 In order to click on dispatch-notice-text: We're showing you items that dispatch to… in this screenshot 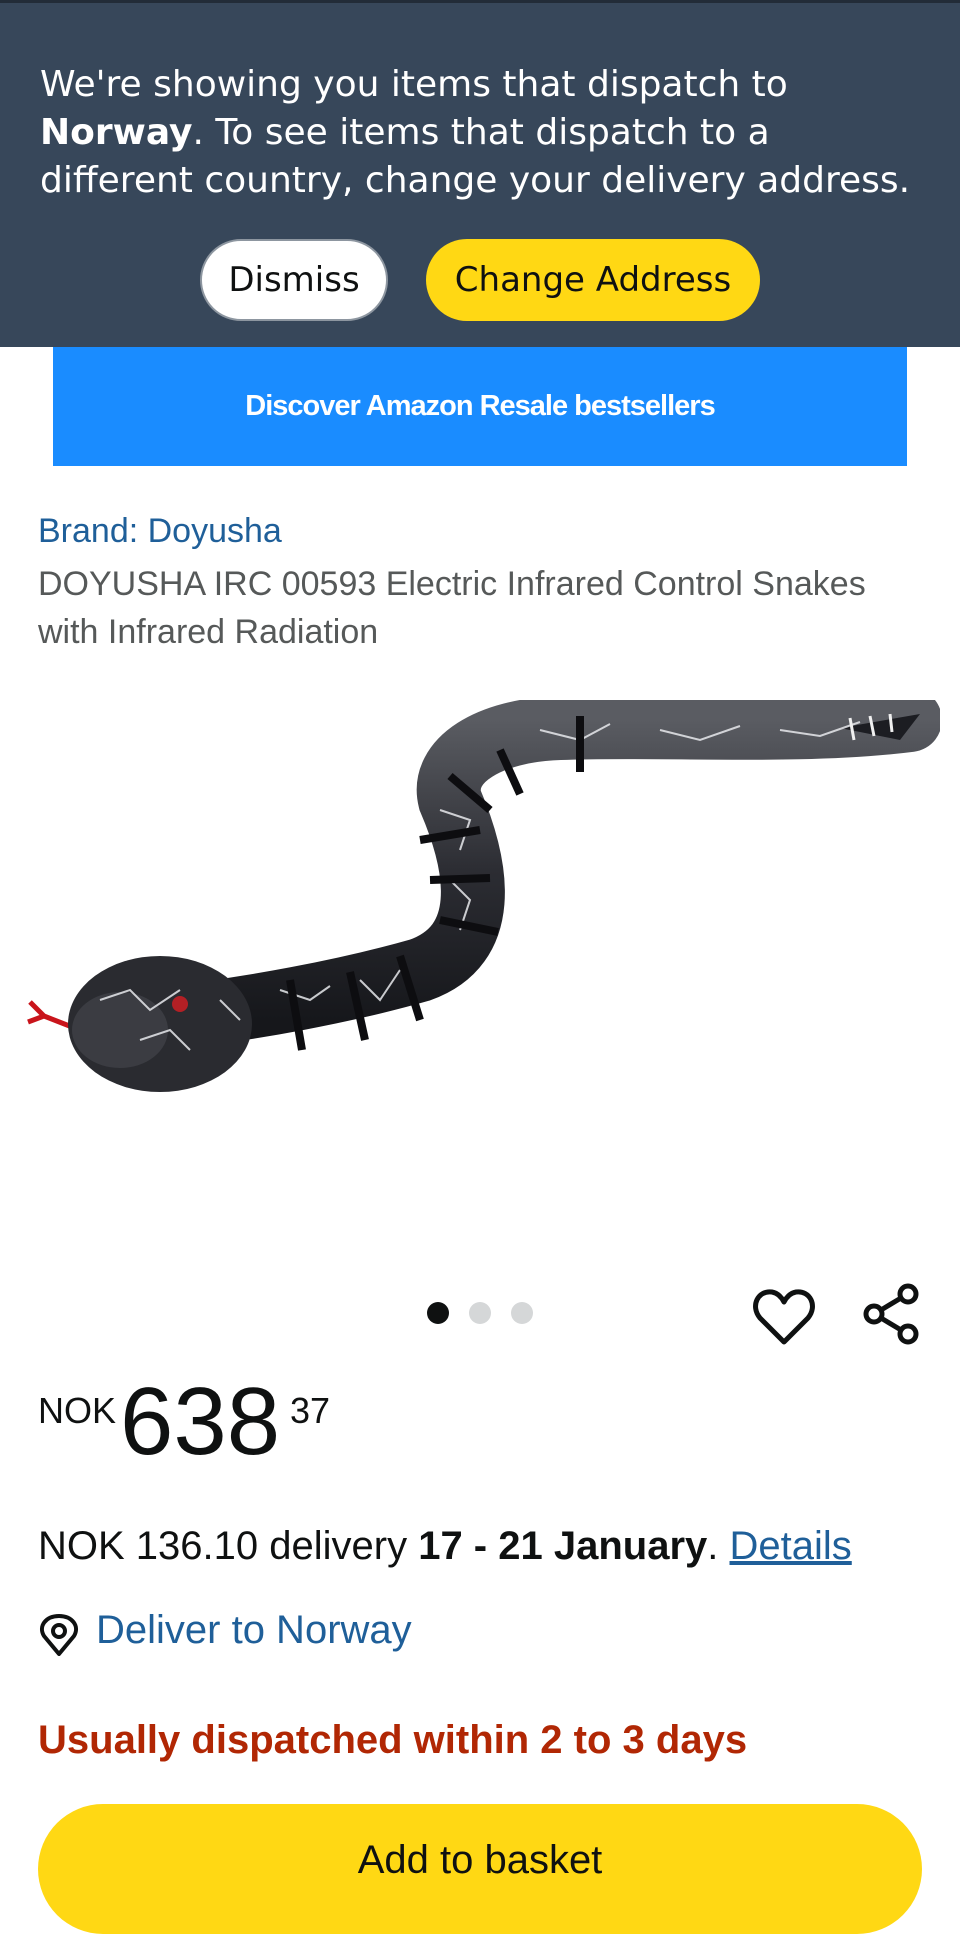, I will do `click(475, 132)`.